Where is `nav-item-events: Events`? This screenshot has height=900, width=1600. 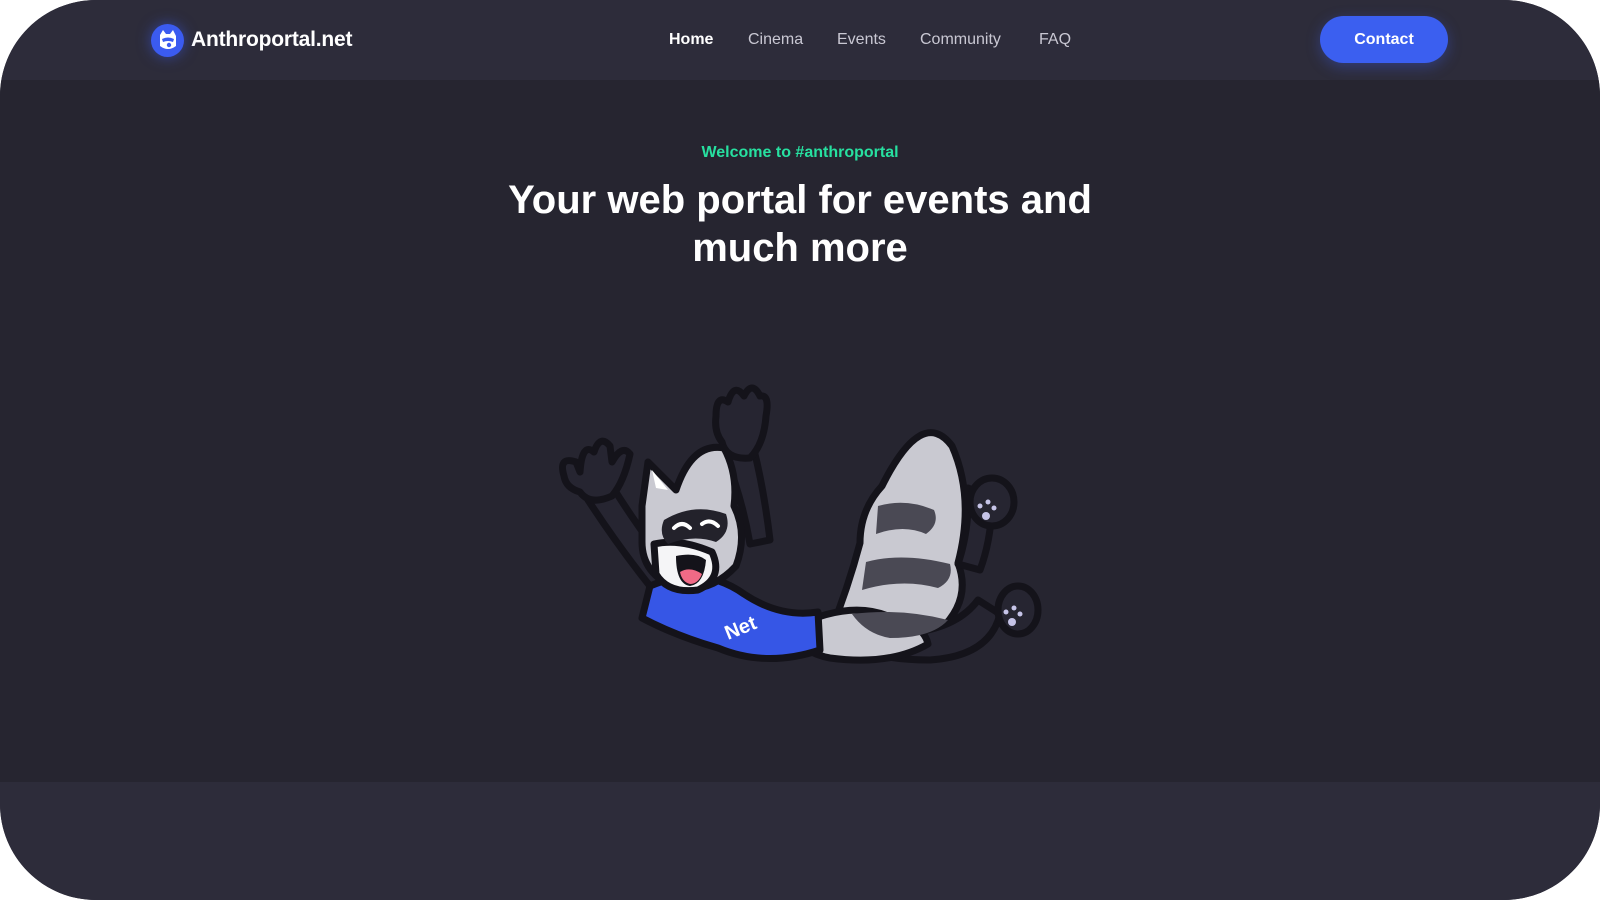 nav-item-events: Events is located at coordinates (861, 40).